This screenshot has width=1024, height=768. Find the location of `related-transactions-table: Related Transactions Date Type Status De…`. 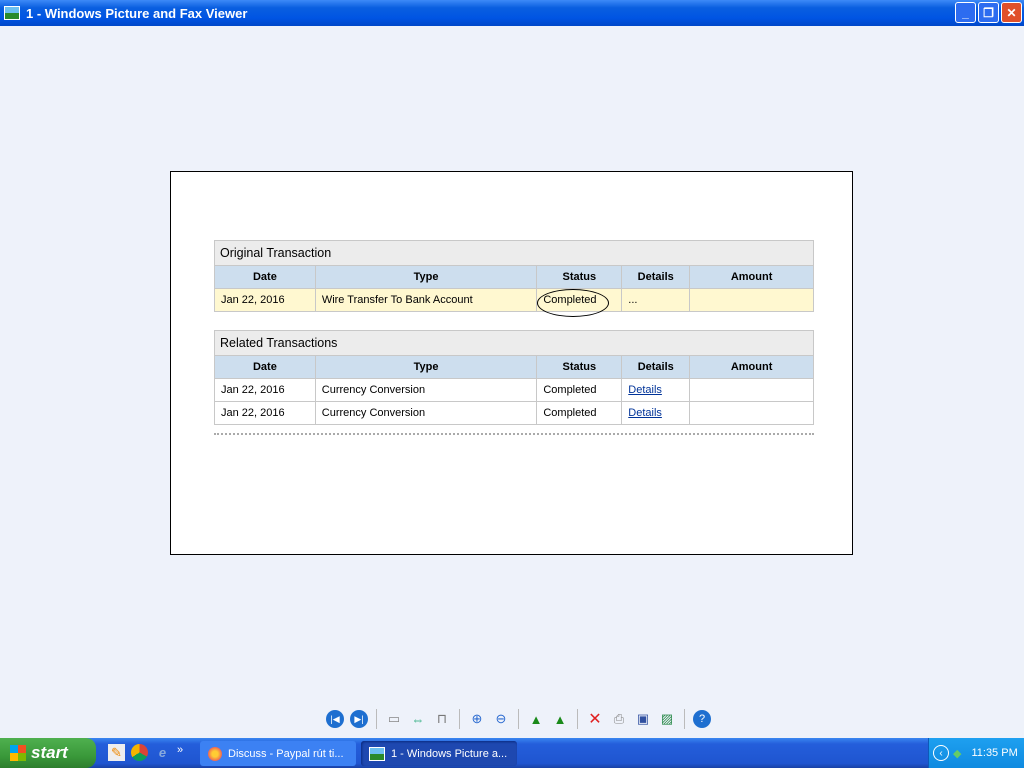

related-transactions-table: Related Transactions Date Type Status De… is located at coordinates (514, 377).